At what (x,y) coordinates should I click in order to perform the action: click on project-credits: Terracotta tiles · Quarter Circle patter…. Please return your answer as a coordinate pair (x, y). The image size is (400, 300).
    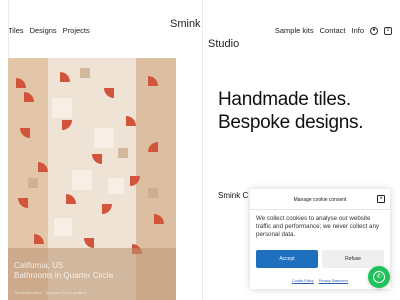
    Looking at the image, I should click on (50, 292).